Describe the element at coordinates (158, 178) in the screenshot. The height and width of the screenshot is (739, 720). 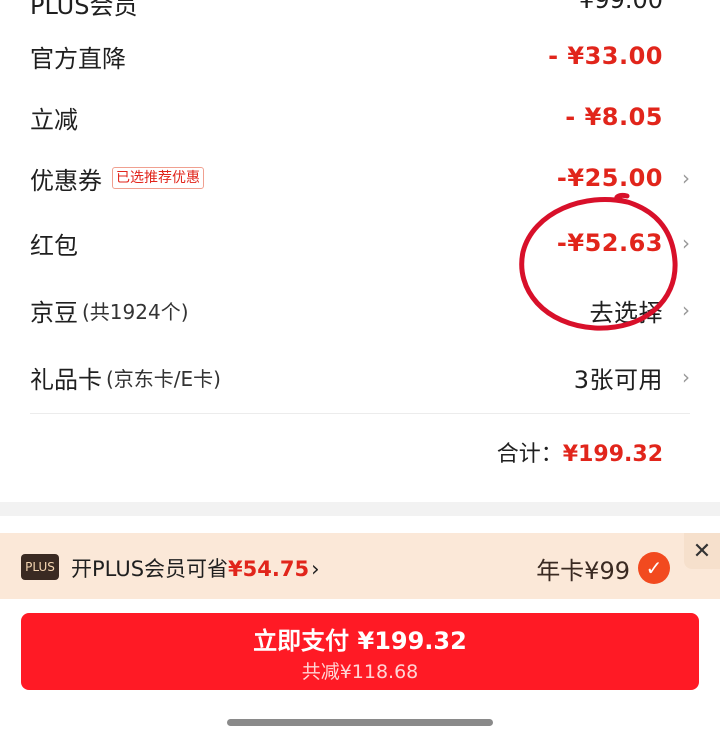
I see `recommended-coupon-tag: 已选推荐优惠` at that location.